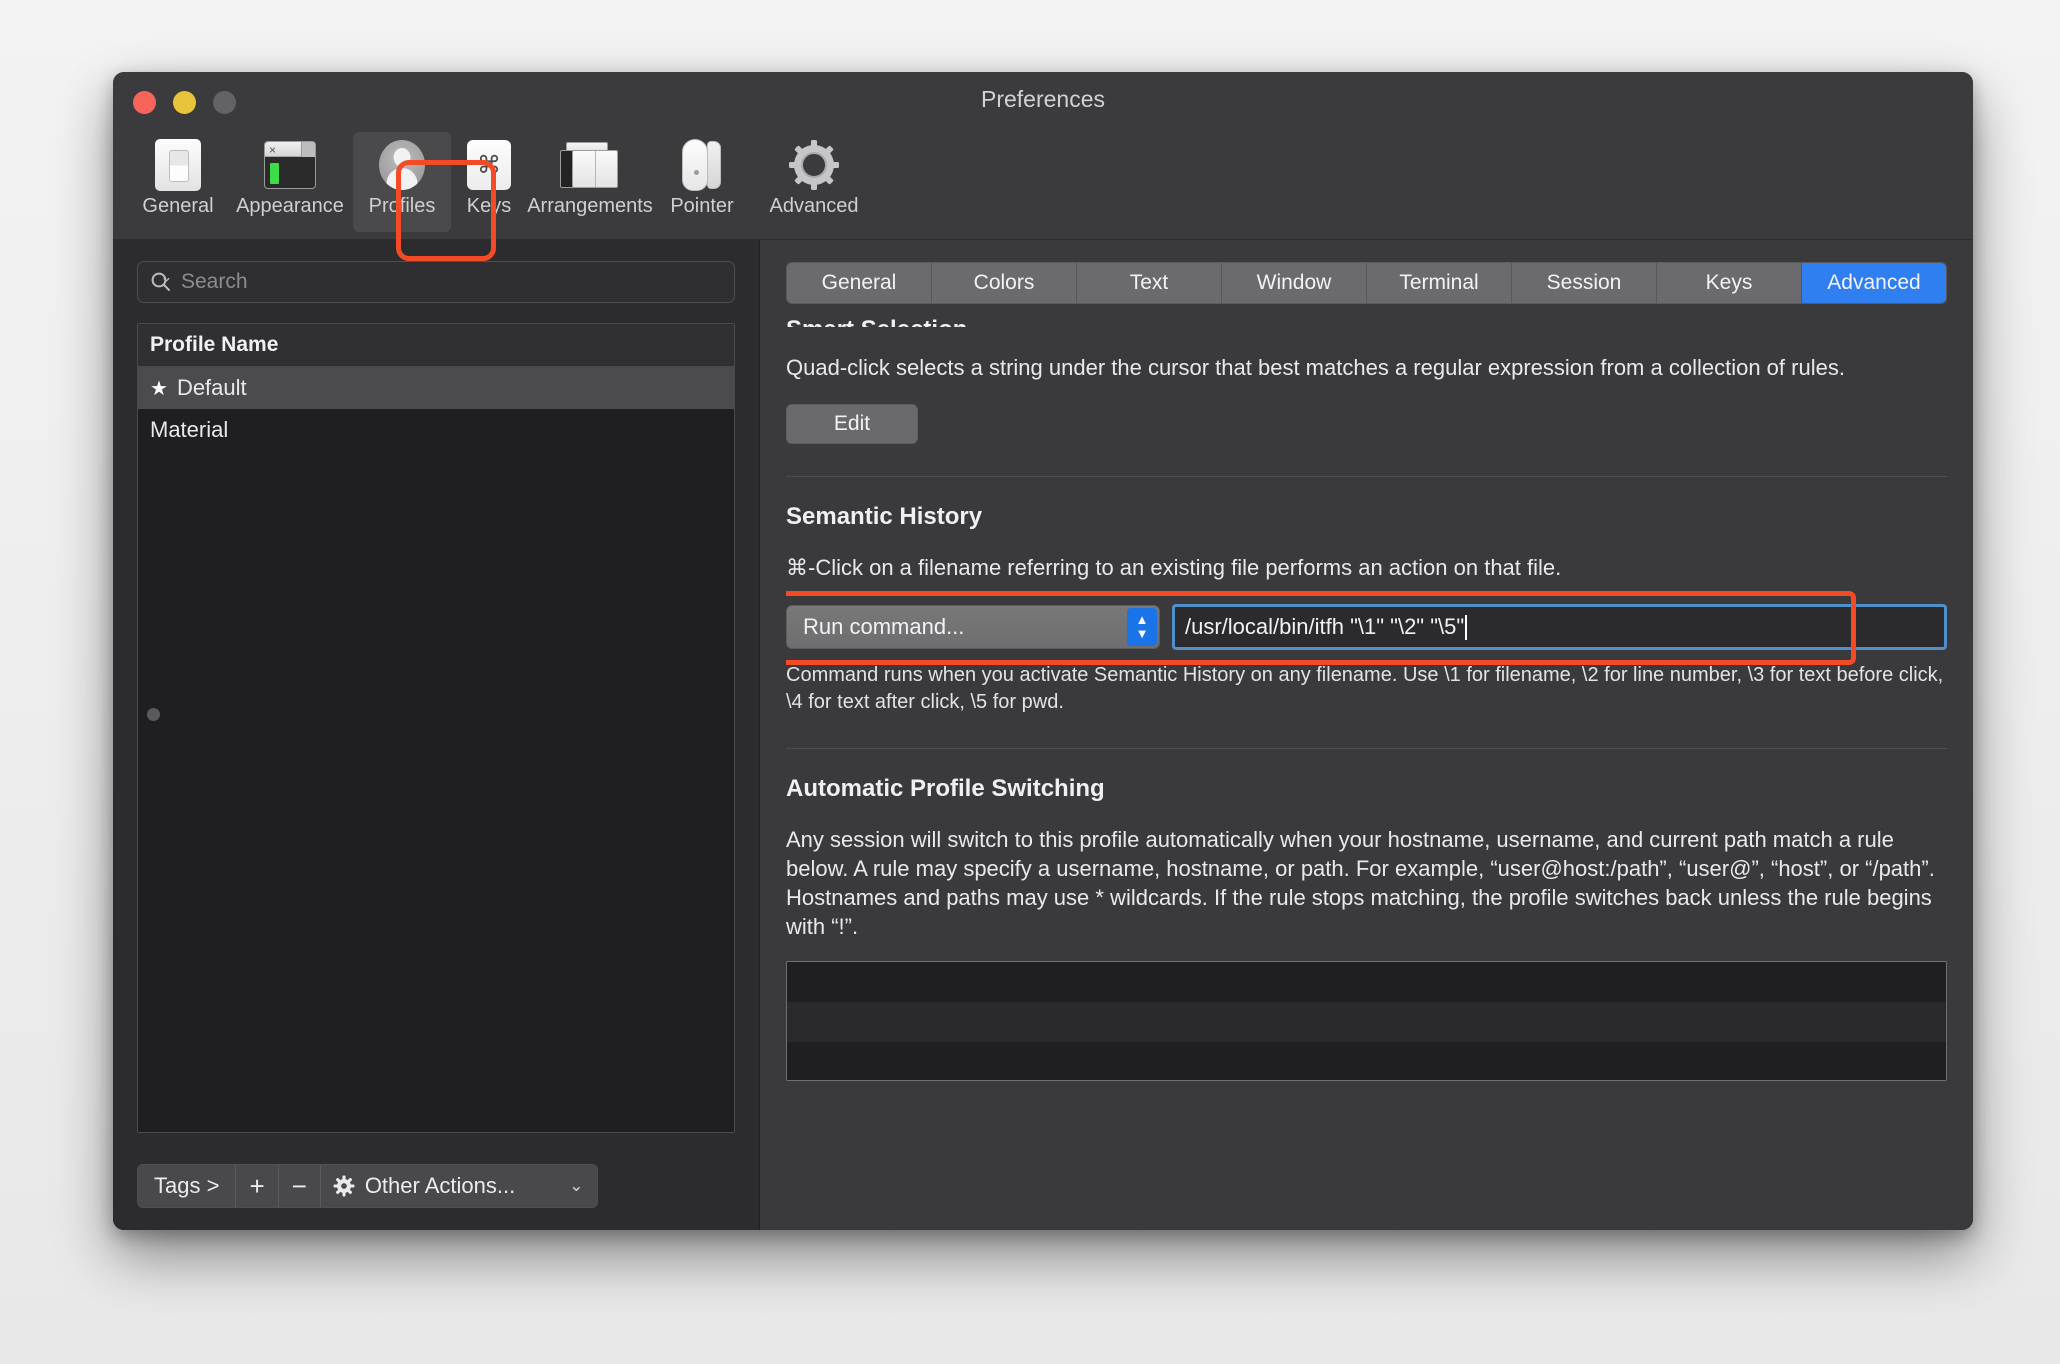 Image resolution: width=2060 pixels, height=1364 pixels. I want to click on star-icon: ★, so click(159, 388).